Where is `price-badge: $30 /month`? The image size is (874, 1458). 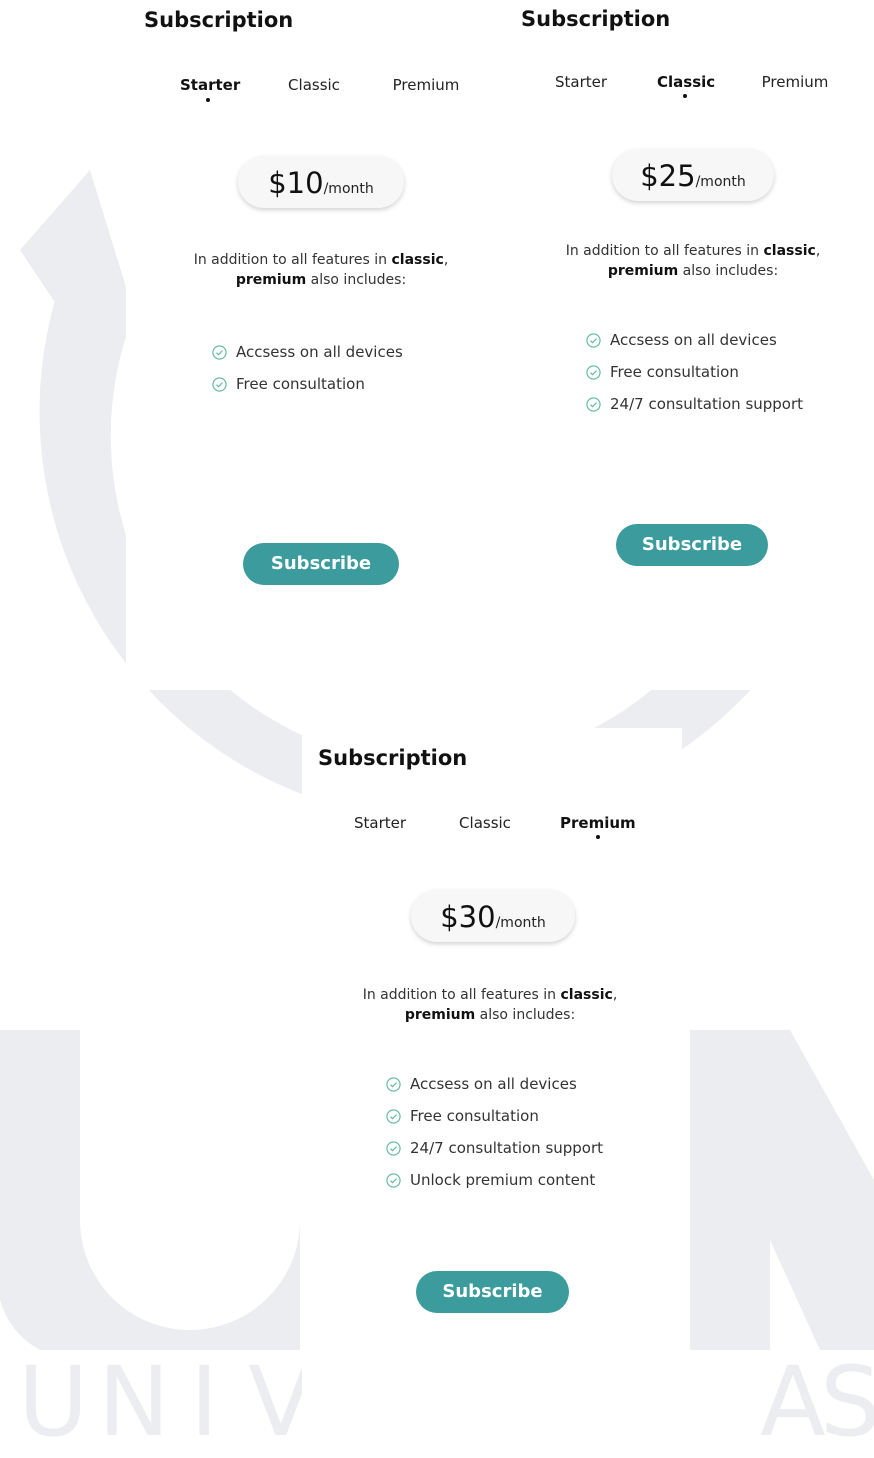 price-badge: $30 /month is located at coordinates (493, 916).